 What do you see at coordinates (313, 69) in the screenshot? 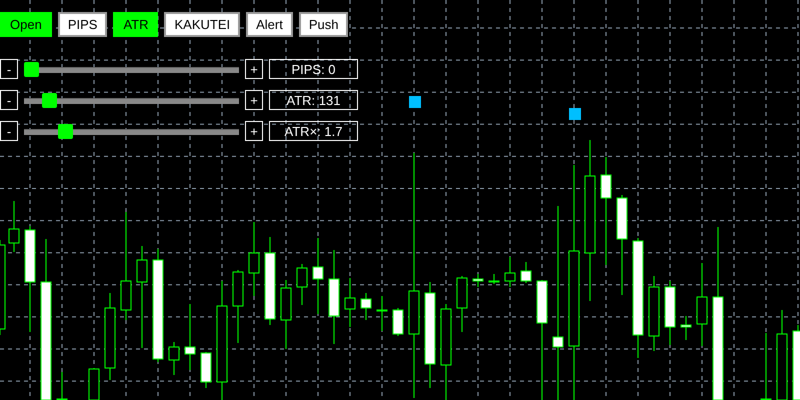
I see `value-display: PIPS: 0` at bounding box center [313, 69].